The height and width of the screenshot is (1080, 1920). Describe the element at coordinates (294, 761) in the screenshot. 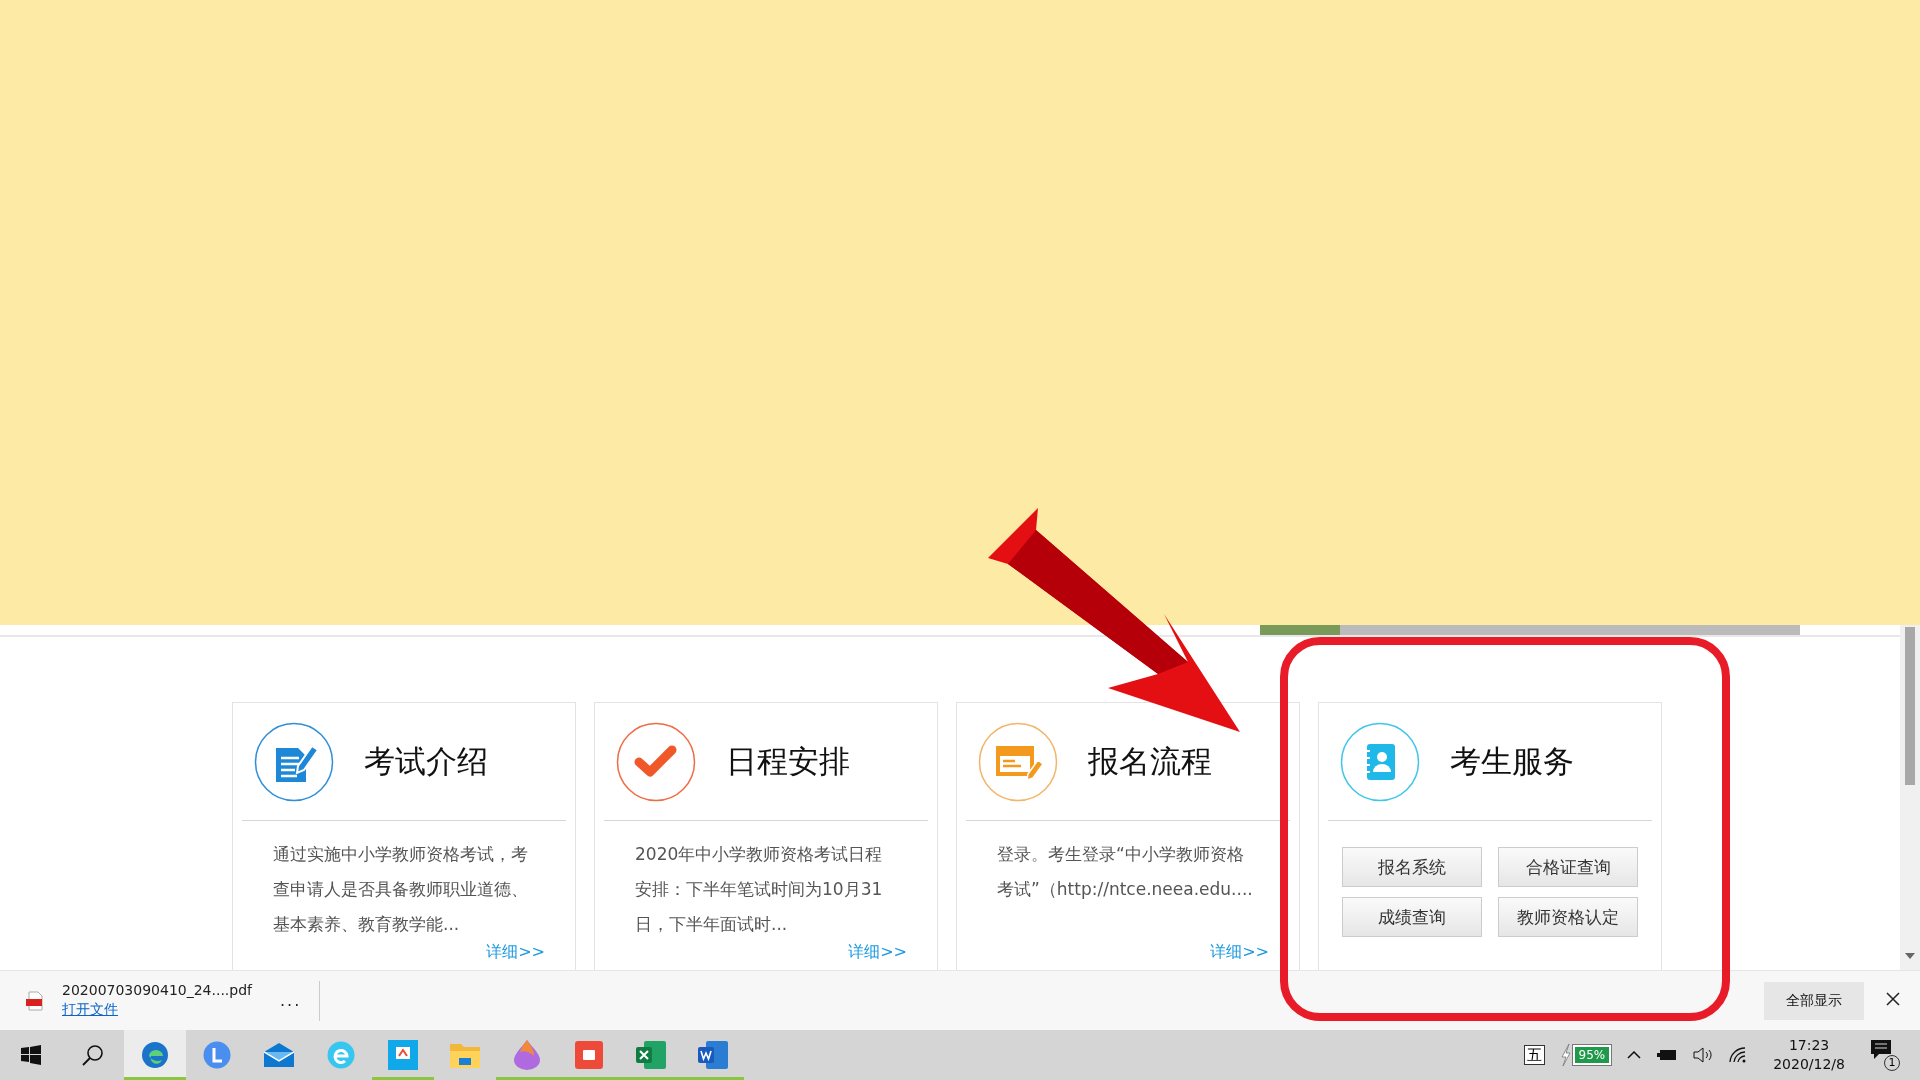

I see `document-pencil-icon` at that location.